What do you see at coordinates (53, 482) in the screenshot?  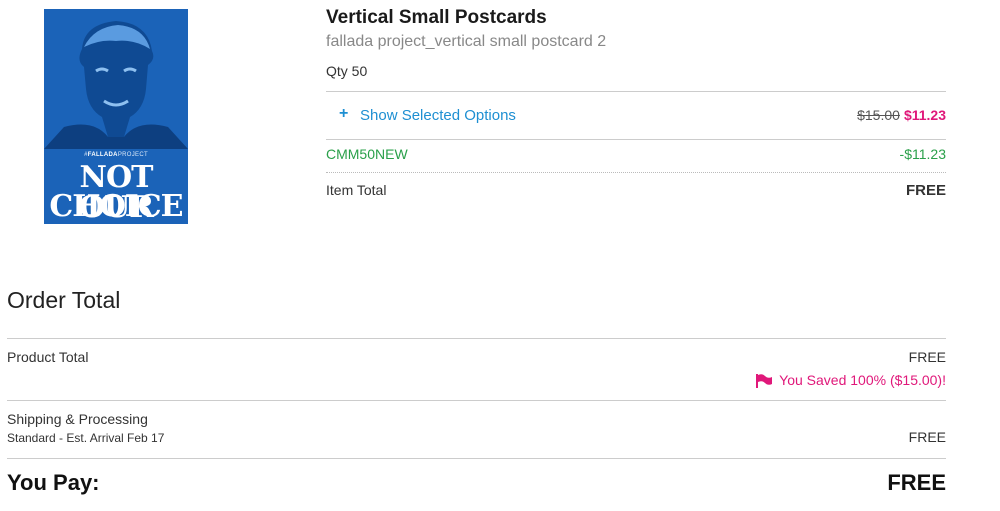 I see `you-pay-label: You Pay:` at bounding box center [53, 482].